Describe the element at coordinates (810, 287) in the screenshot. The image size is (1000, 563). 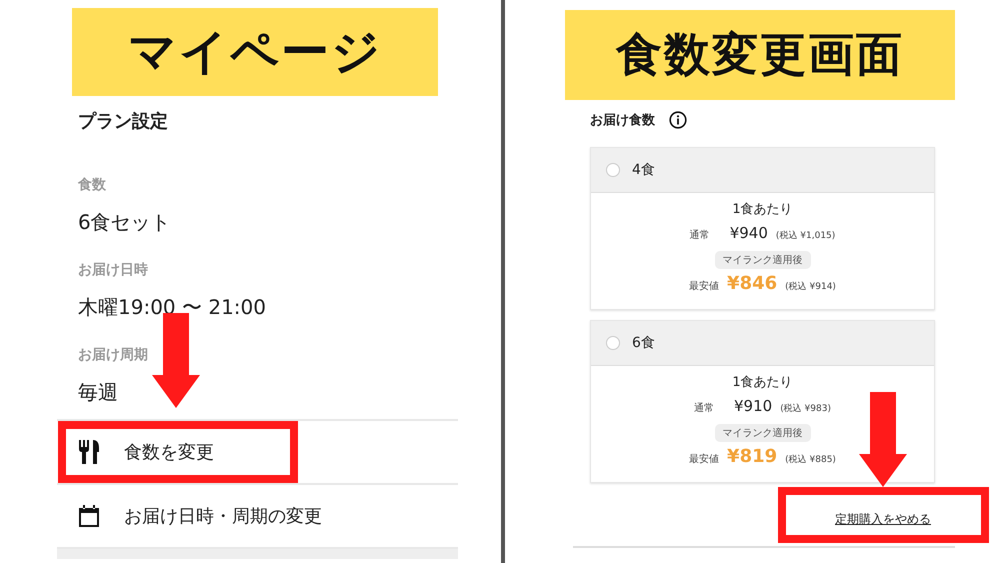
I see `tax-price: (税込 ¥914)` at that location.